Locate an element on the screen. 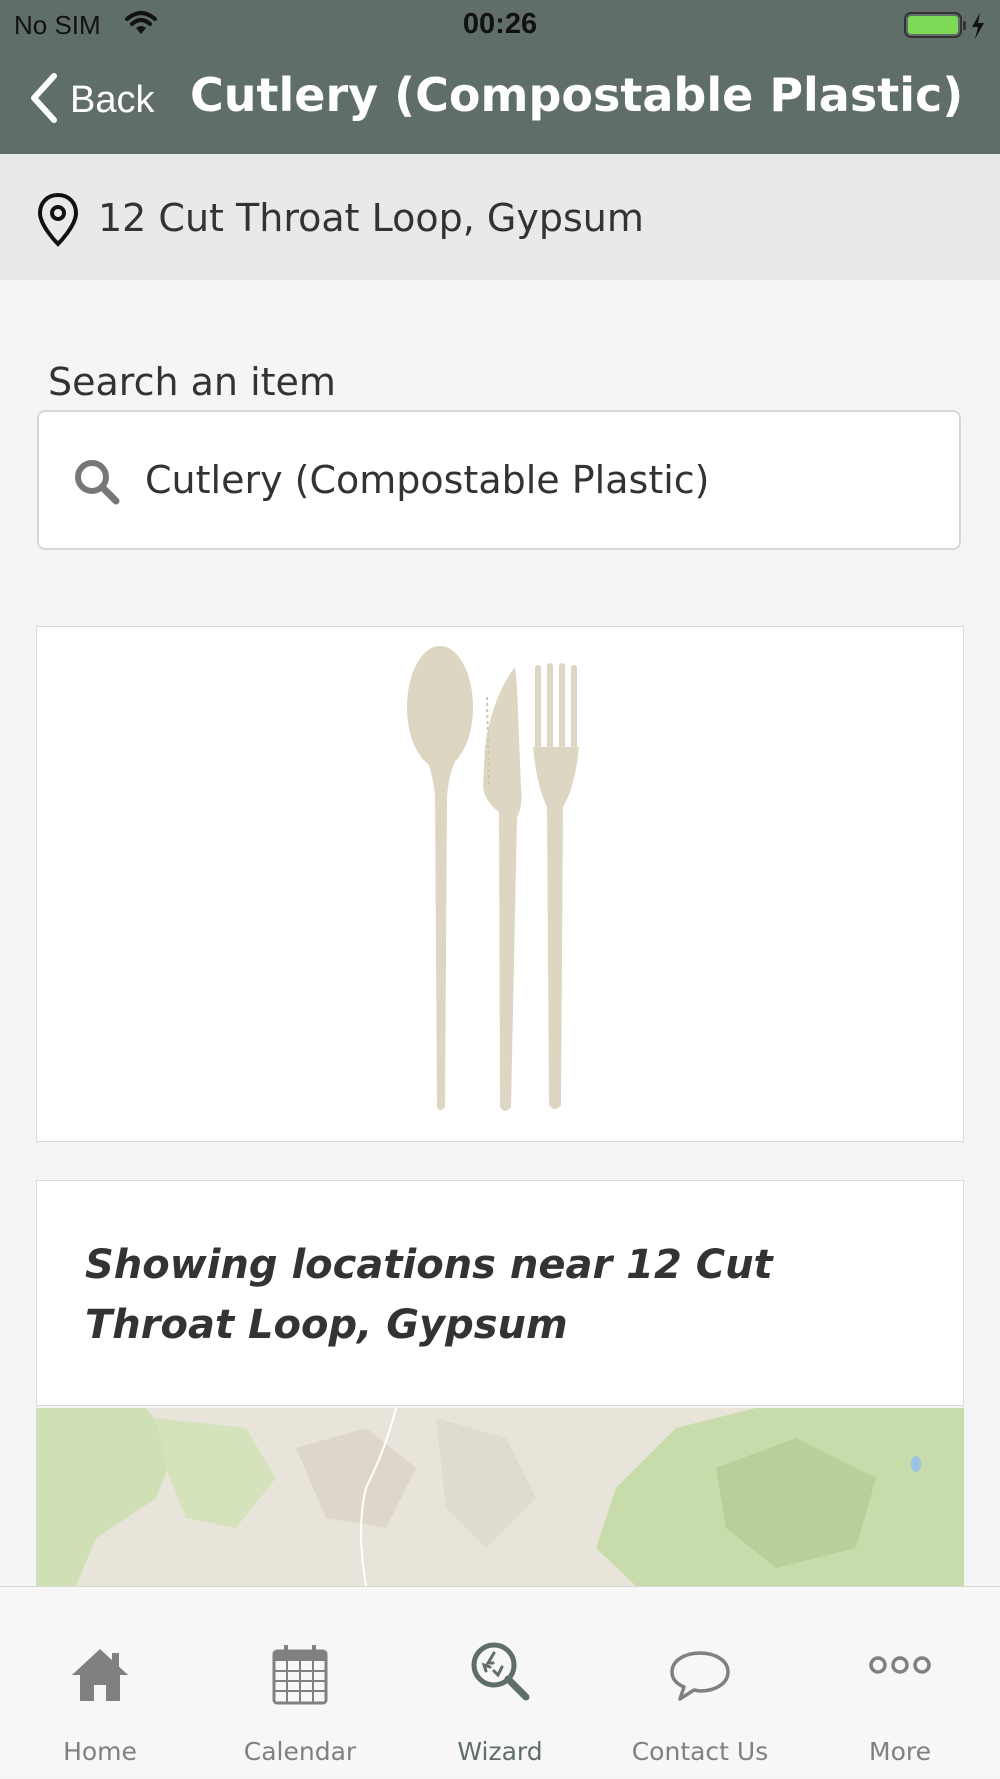 This screenshot has width=1000, height=1779. tab-bar: Home Calendar Wizard Contact Us More is located at coordinates (500, 1682).